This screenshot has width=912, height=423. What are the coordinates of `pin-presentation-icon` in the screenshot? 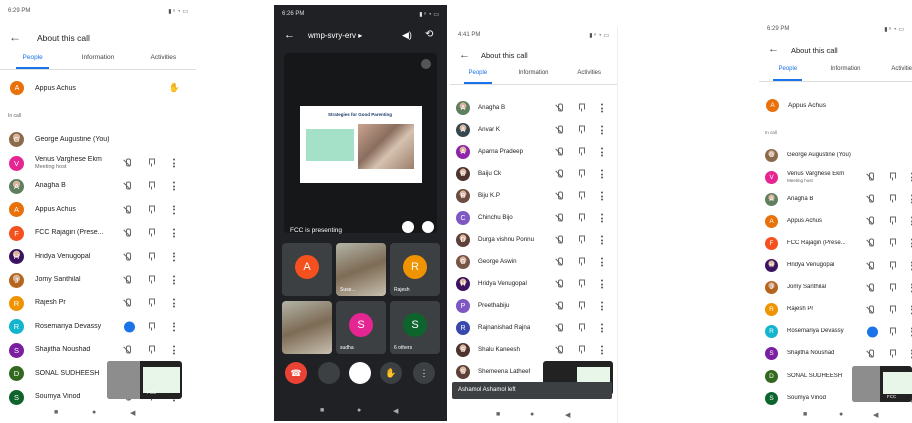 It's located at (408, 227).